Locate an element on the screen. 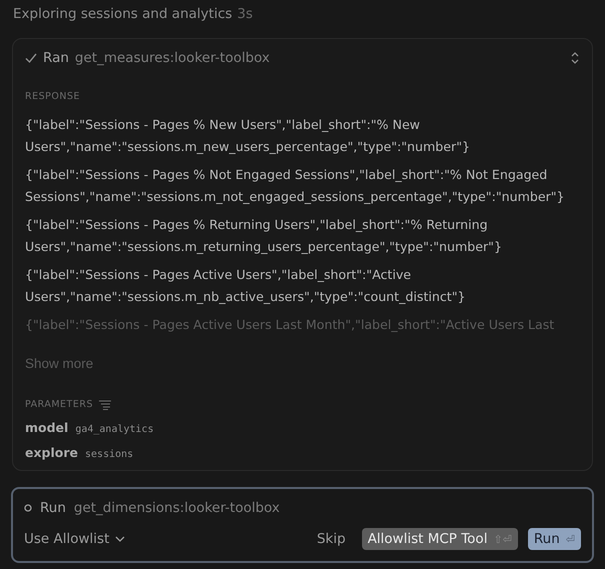 The image size is (605, 569). tool-name: get_measures:looker-toolbox is located at coordinates (172, 58).